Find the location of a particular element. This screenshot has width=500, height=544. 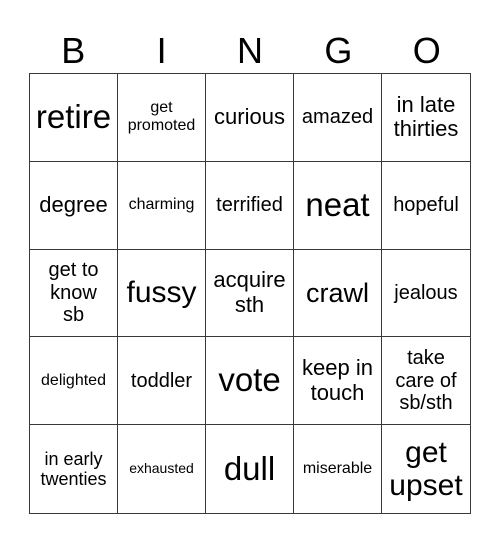

cell-text: charming is located at coordinates (161, 205).